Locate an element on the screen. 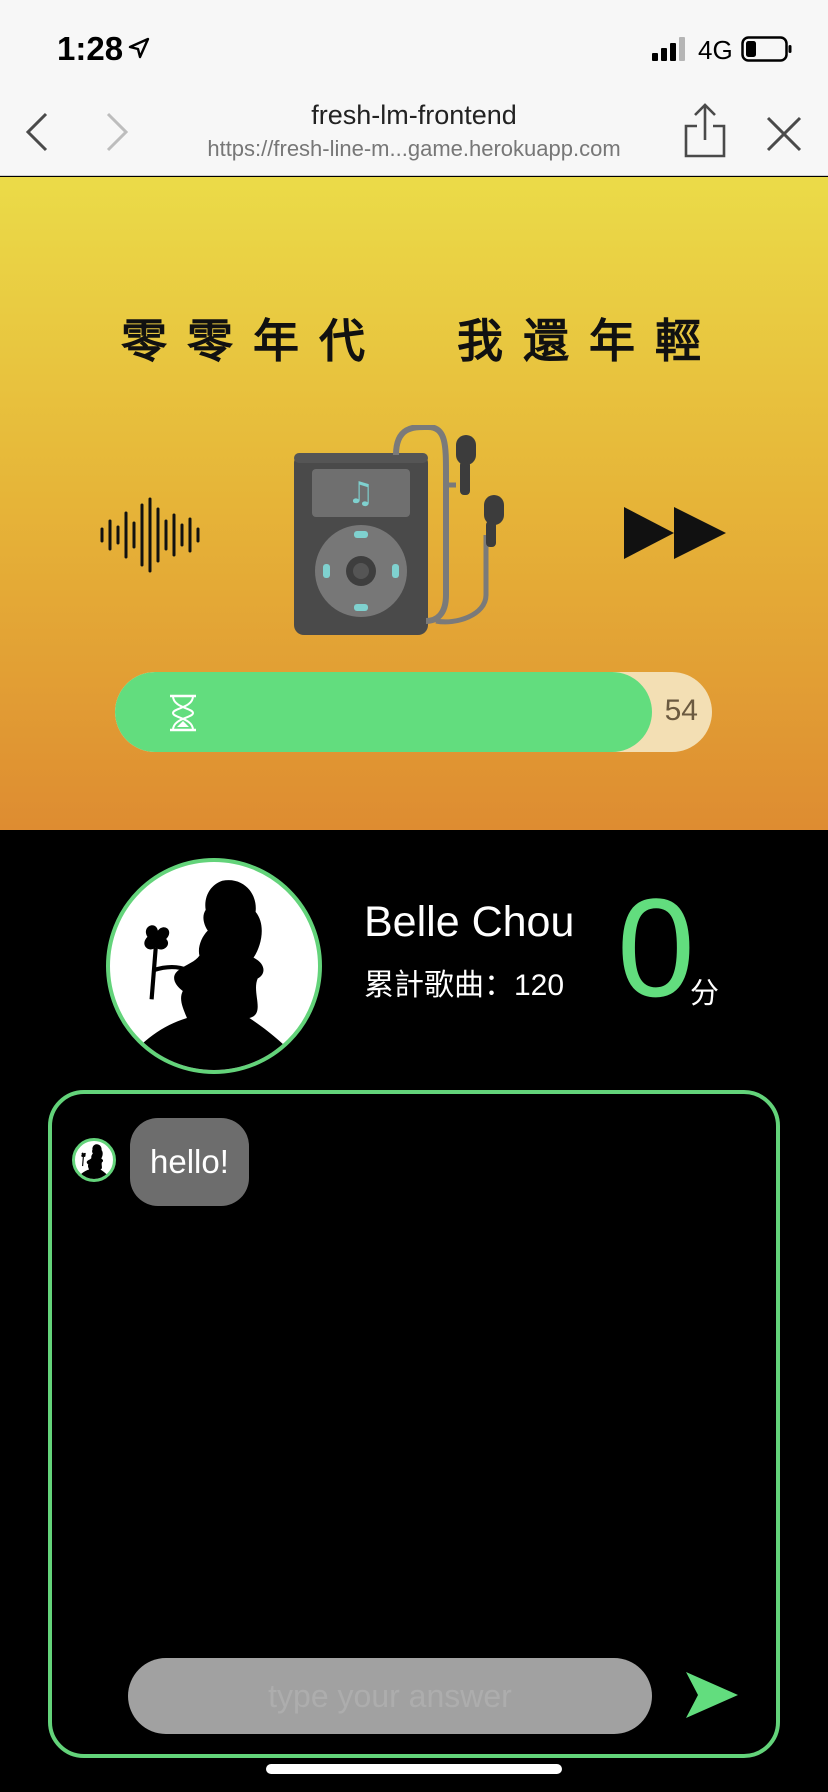  send-icon is located at coordinates (712, 1695).